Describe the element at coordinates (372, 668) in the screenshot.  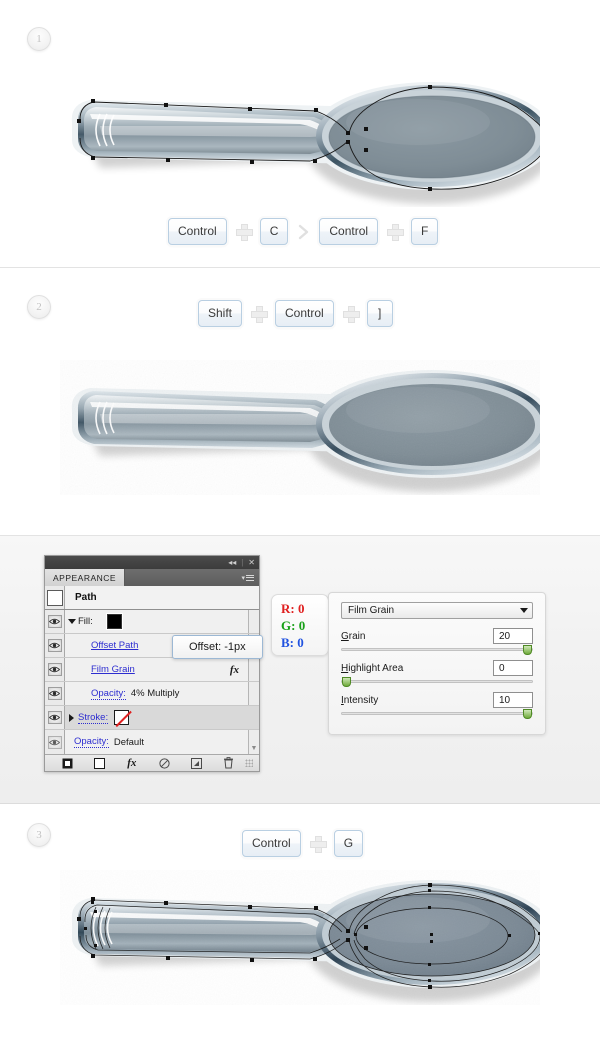
I see `highlight-area-label: Highlight Area` at that location.